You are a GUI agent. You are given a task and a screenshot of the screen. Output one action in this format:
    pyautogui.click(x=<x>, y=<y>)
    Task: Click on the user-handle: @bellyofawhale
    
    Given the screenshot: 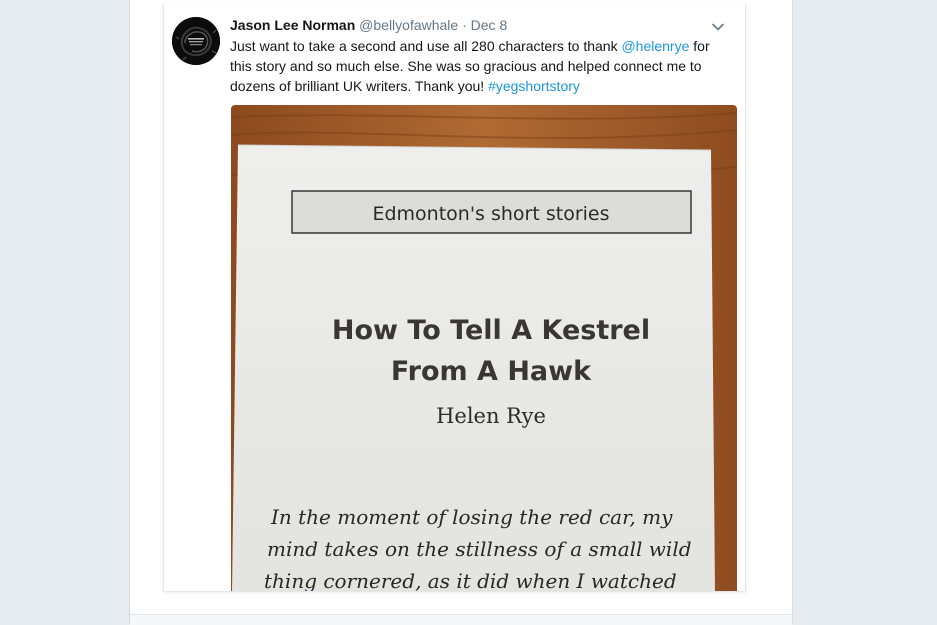 What is the action you would take?
    pyautogui.click(x=408, y=25)
    